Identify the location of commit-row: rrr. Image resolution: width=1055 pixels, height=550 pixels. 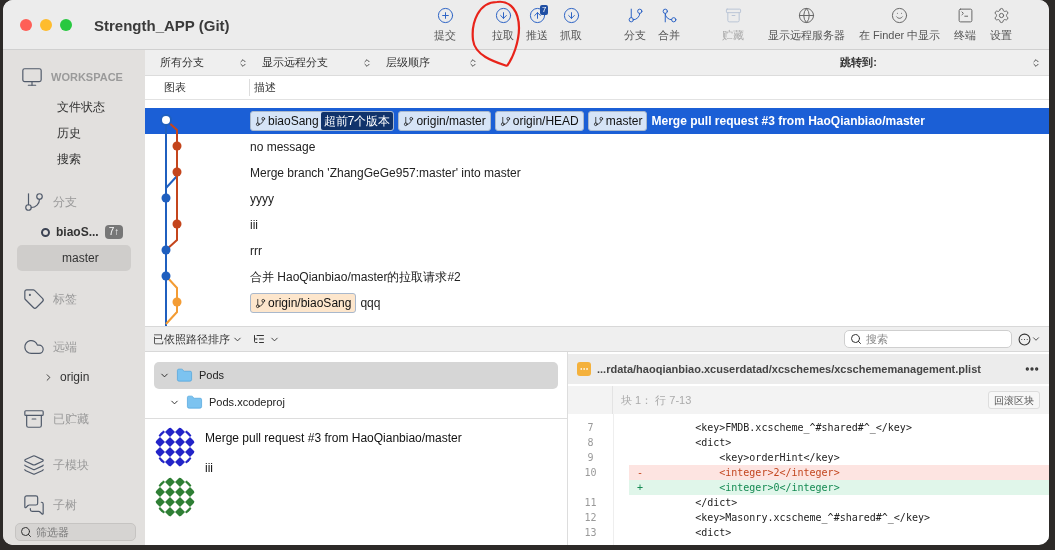
(597, 251).